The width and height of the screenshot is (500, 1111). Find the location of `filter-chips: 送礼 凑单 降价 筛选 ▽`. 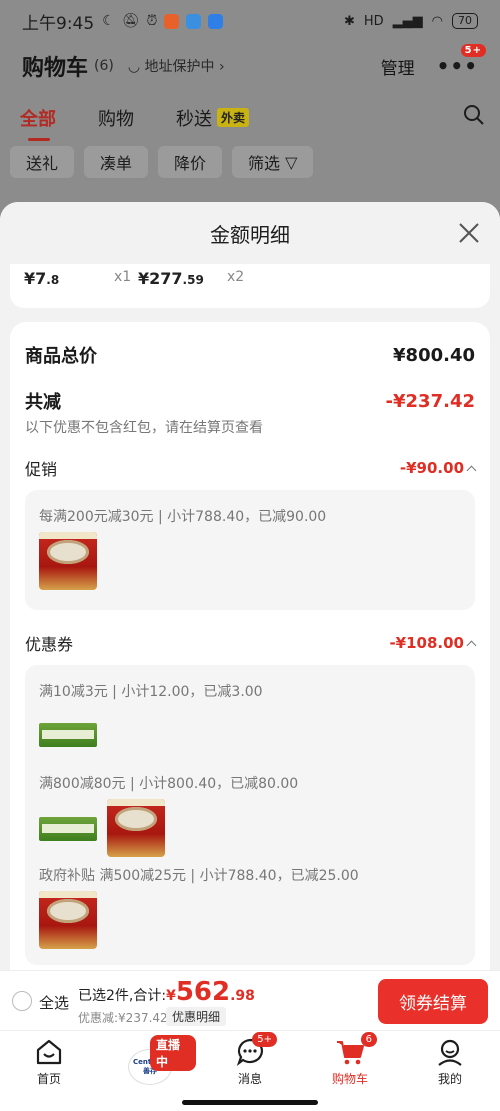

filter-chips: 送礼 凑单 降价 筛选 ▽ is located at coordinates (162, 162).